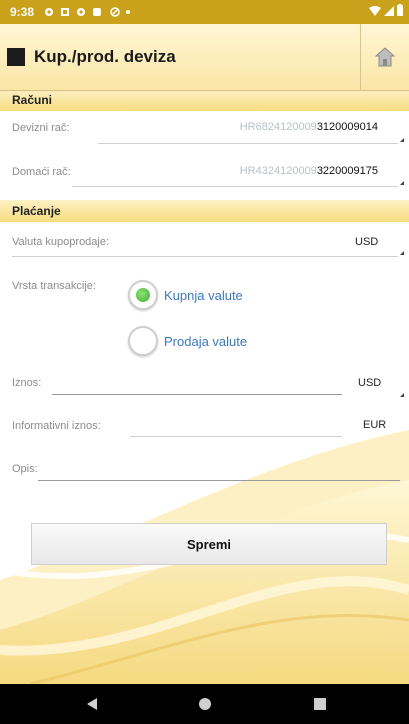 The image size is (409, 724). I want to click on valuta-underline, so click(205, 256).